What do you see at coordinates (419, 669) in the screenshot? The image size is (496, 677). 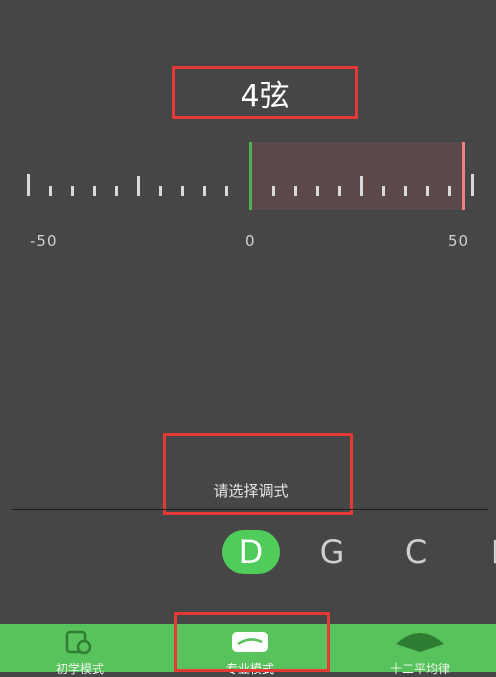 I see `nav-label-equal-temperament: 十二平均律` at bounding box center [419, 669].